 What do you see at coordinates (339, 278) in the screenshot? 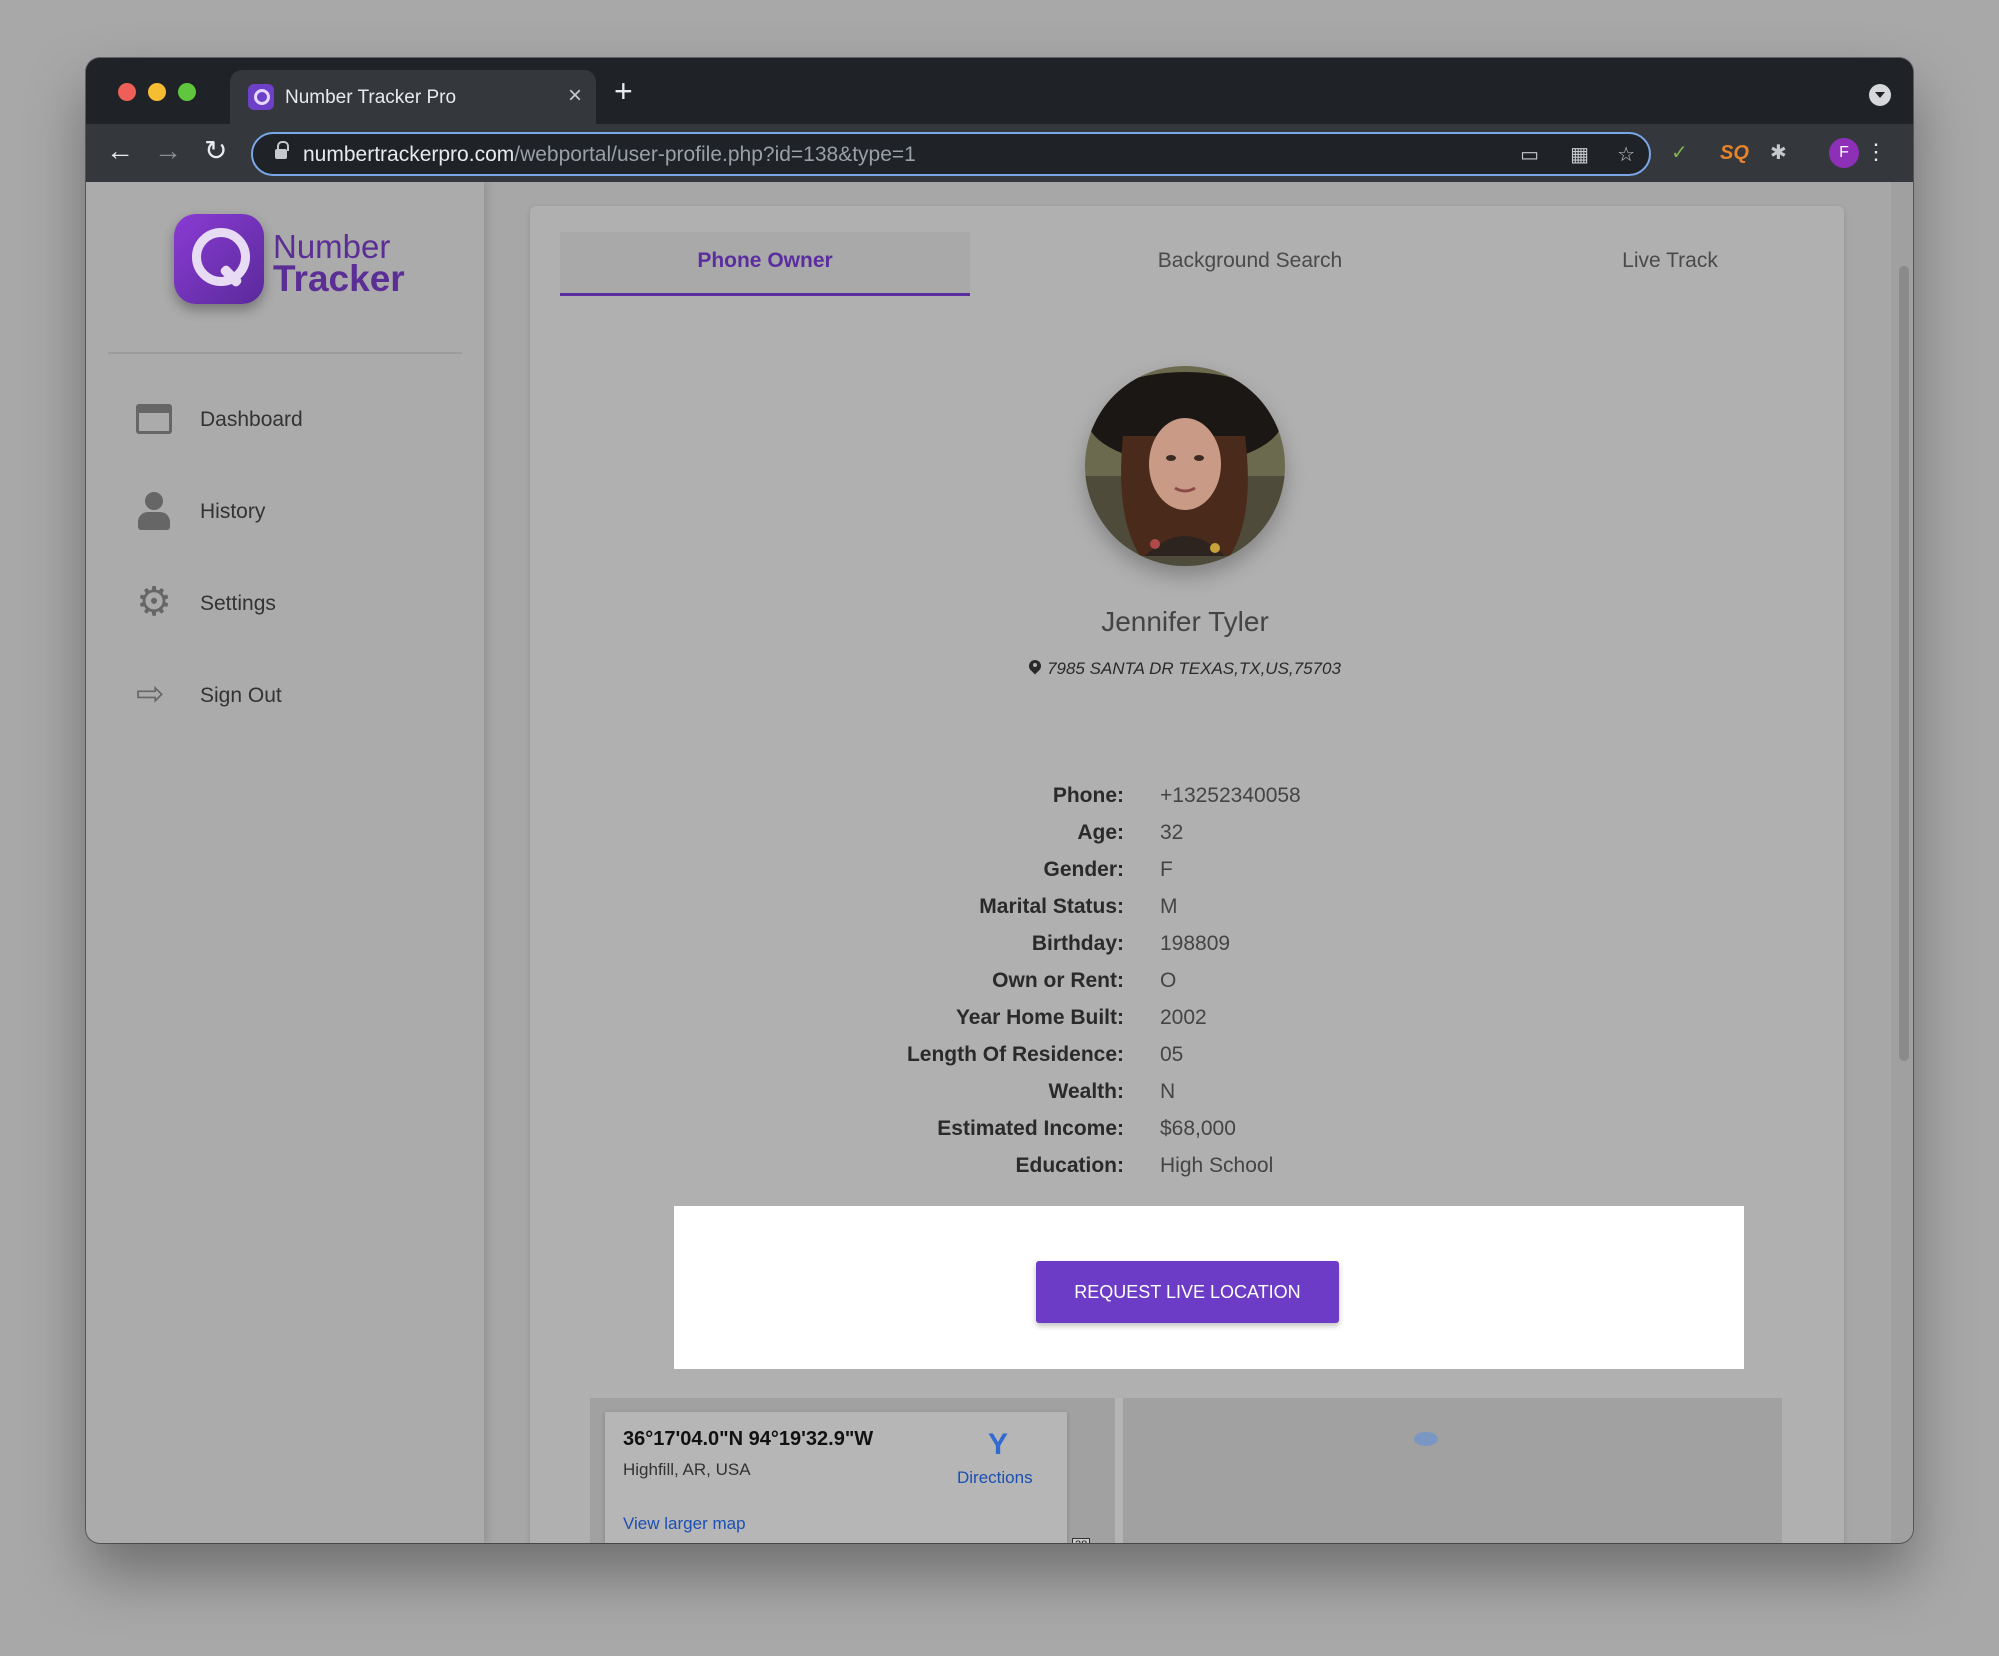
I see `logo-text-tracker: Tracker` at bounding box center [339, 278].